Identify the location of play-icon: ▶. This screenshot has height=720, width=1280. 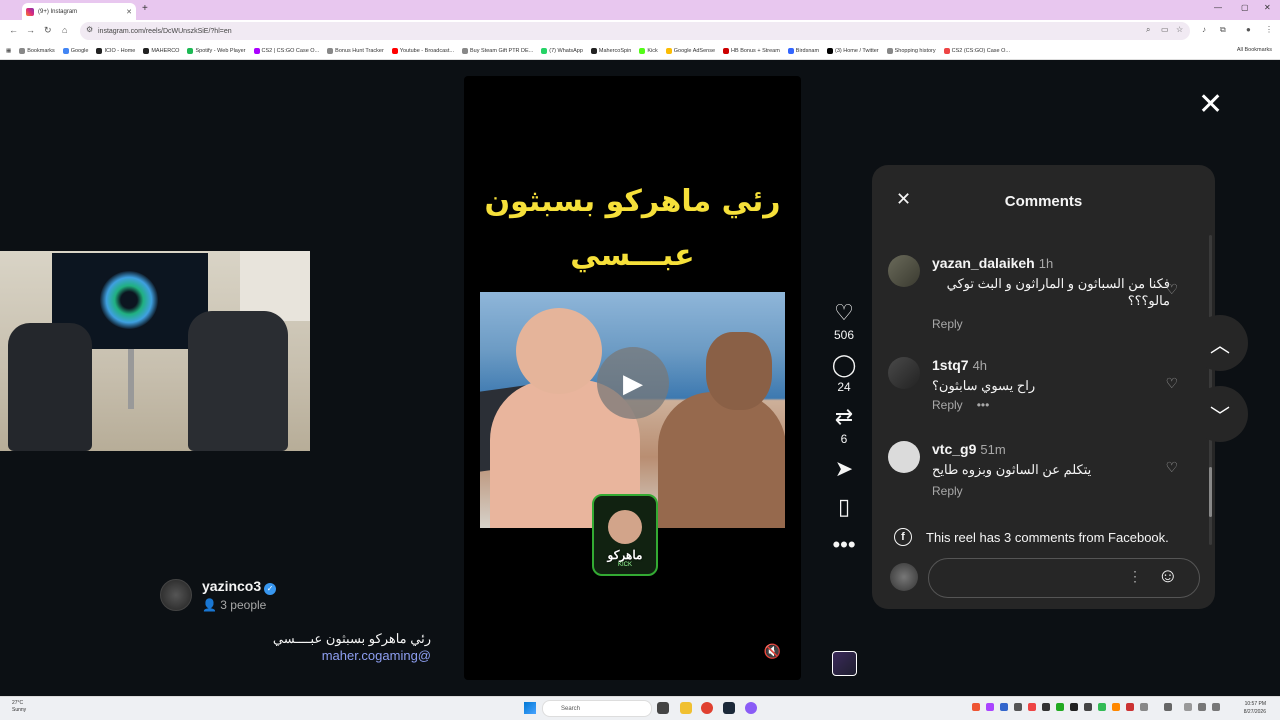
(633, 383).